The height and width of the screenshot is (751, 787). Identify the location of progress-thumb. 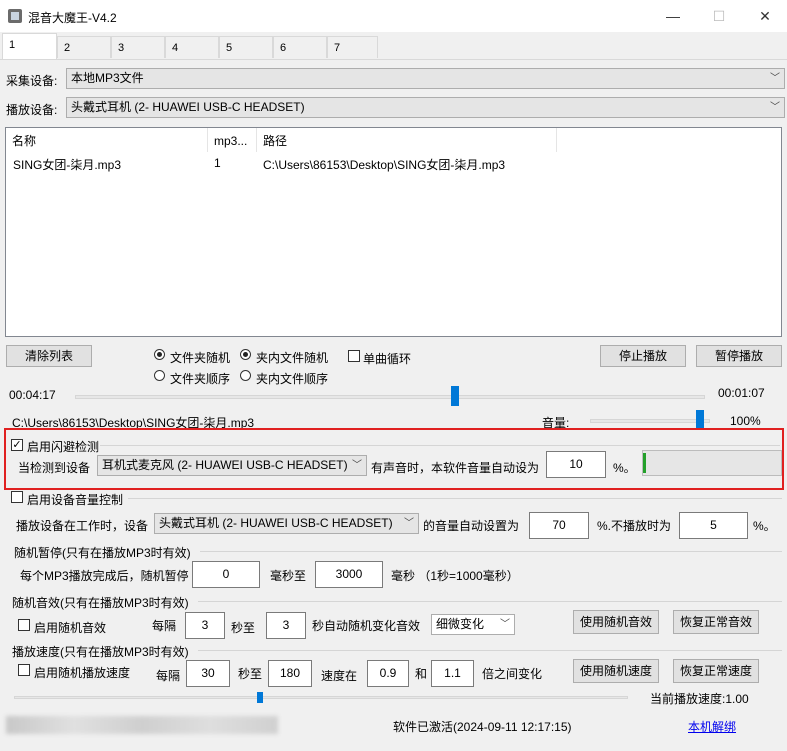
(455, 396).